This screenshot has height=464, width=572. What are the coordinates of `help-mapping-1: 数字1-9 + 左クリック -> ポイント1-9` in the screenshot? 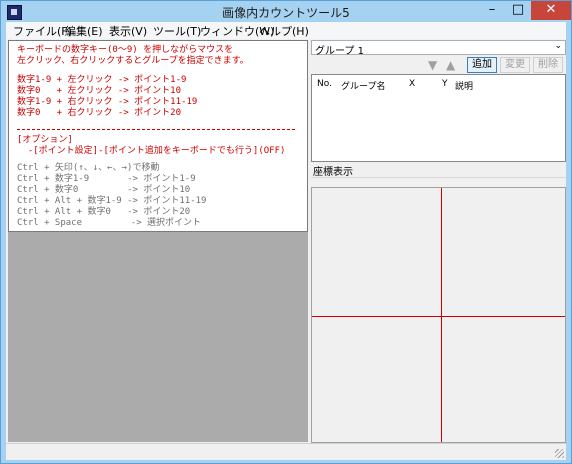 It's located at (102, 80).